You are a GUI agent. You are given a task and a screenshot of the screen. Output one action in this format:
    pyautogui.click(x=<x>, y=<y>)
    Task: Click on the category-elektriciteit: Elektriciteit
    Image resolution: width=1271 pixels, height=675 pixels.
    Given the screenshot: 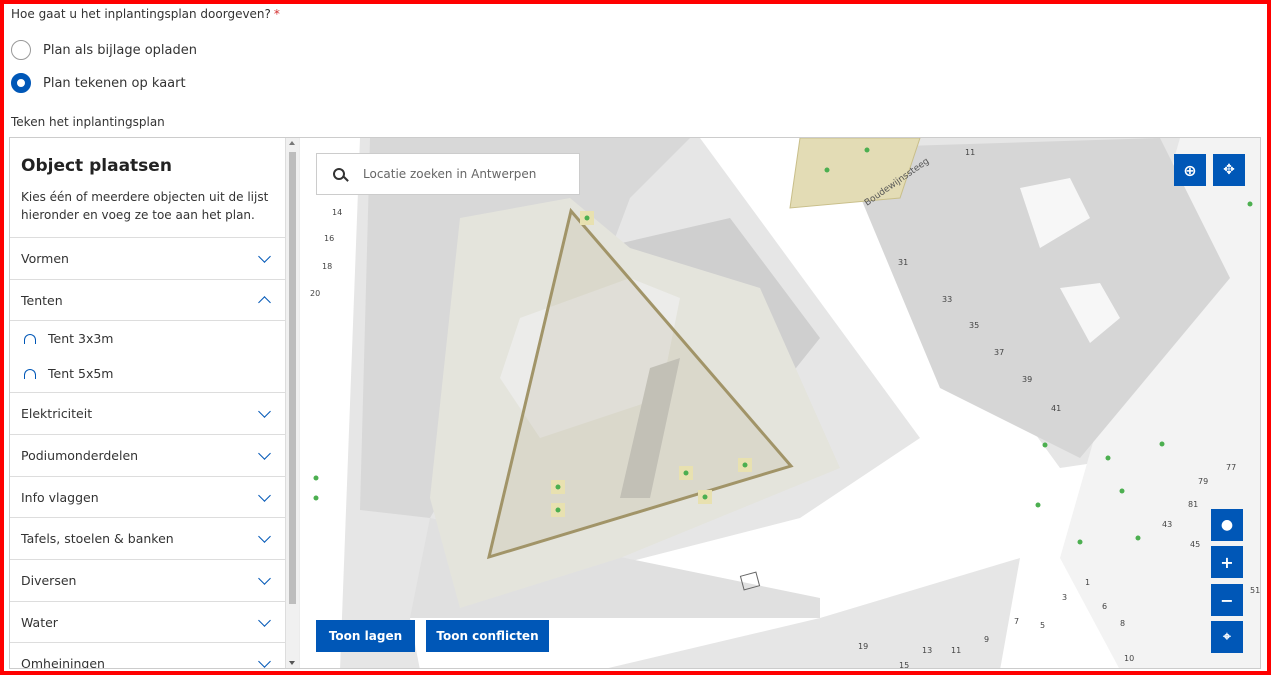 What is the action you would take?
    pyautogui.click(x=147, y=412)
    